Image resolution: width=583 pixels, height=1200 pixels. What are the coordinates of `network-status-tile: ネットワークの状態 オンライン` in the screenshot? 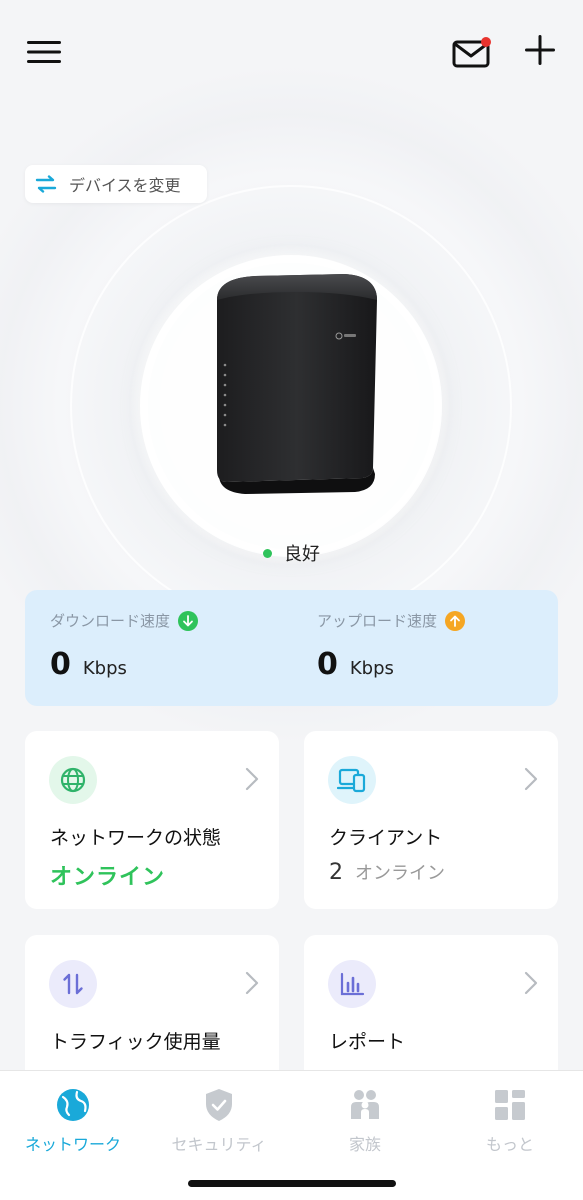 It's located at (152, 820).